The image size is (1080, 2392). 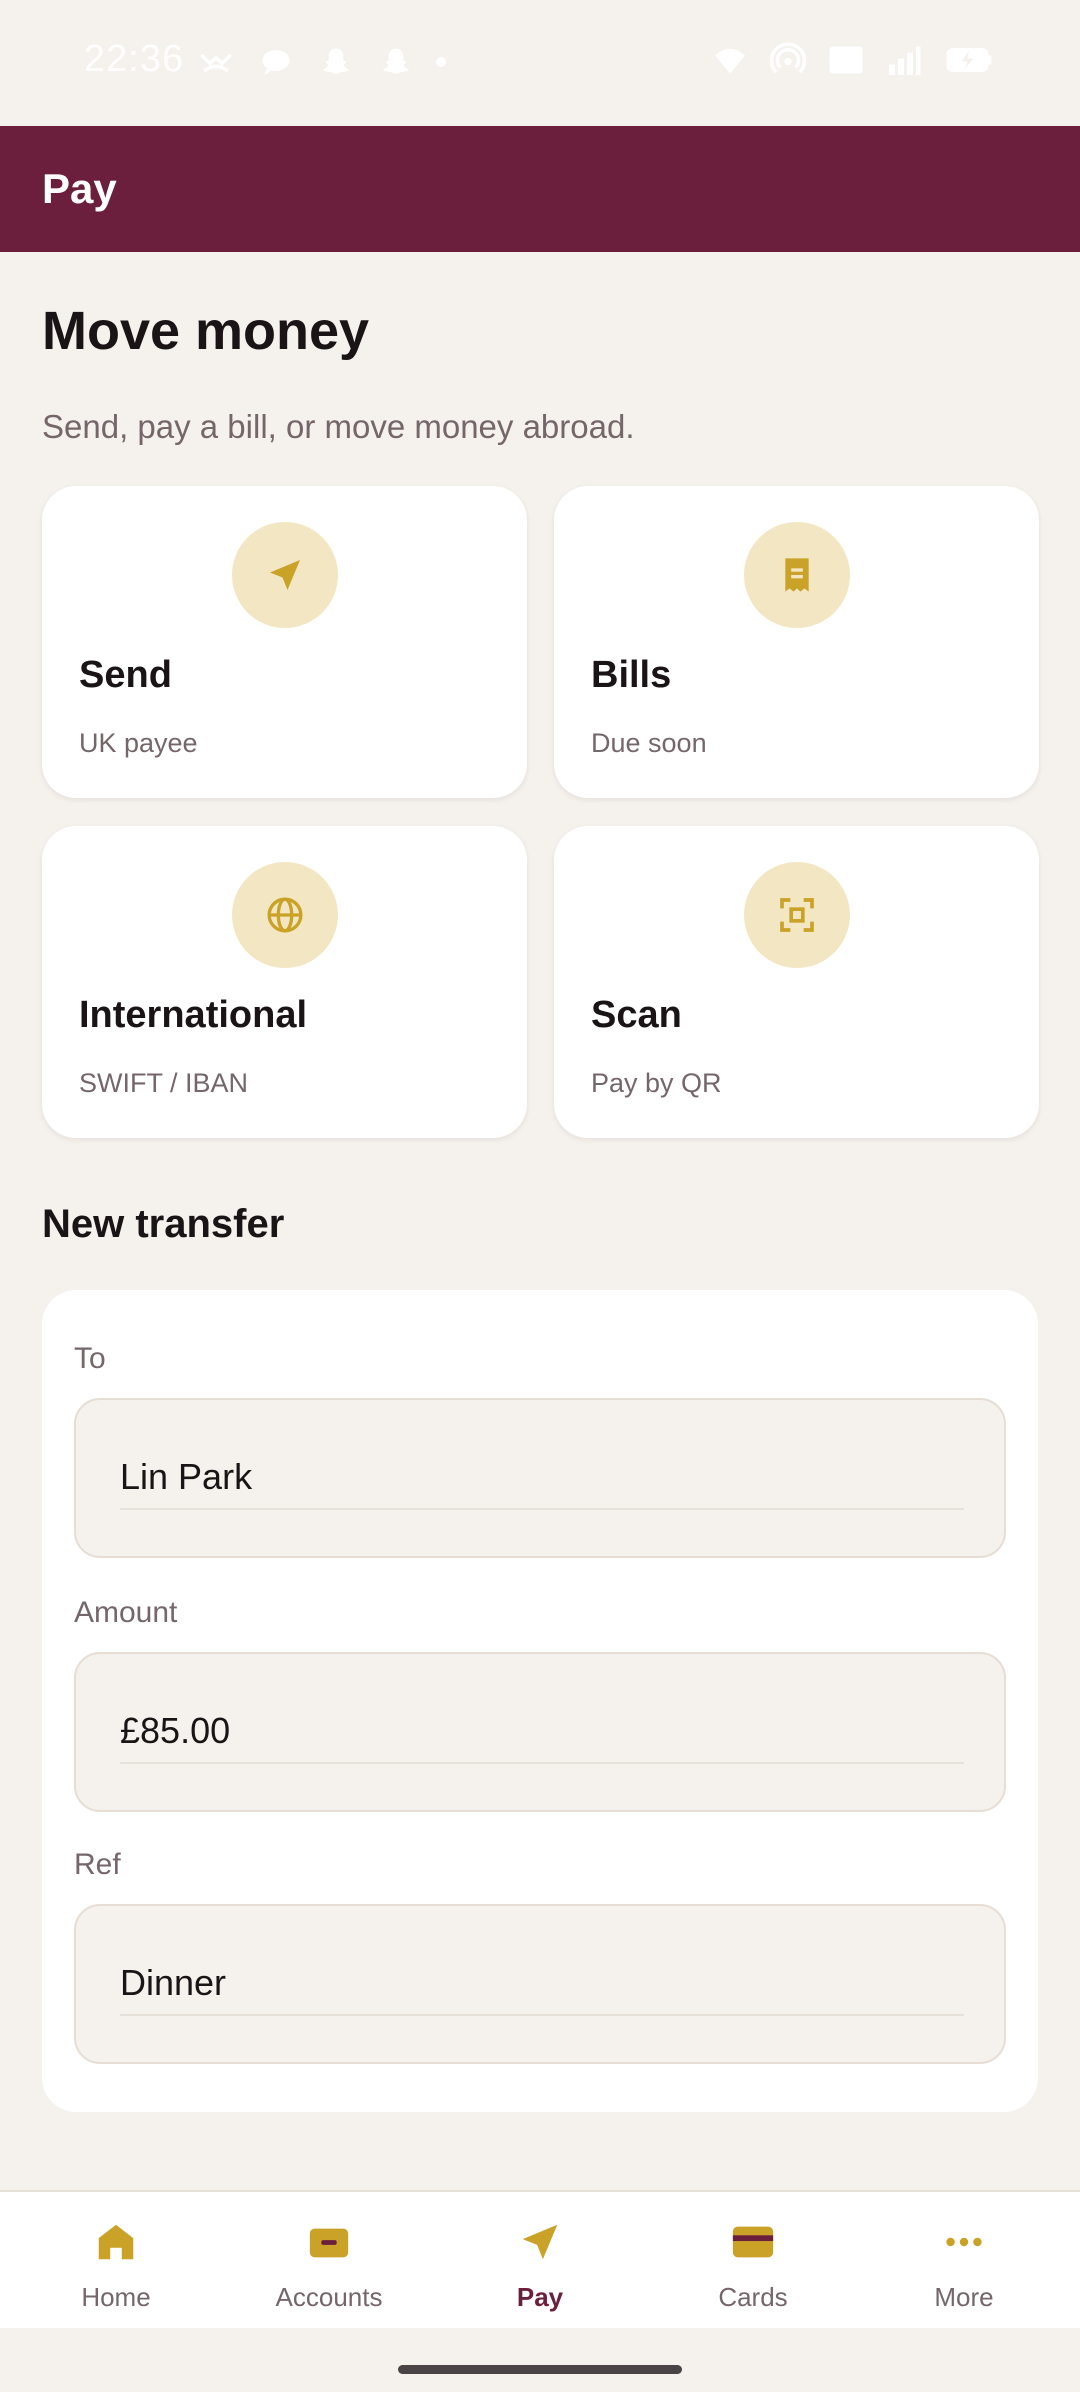 What do you see at coordinates (964, 2297) in the screenshot?
I see `nav-label: More` at bounding box center [964, 2297].